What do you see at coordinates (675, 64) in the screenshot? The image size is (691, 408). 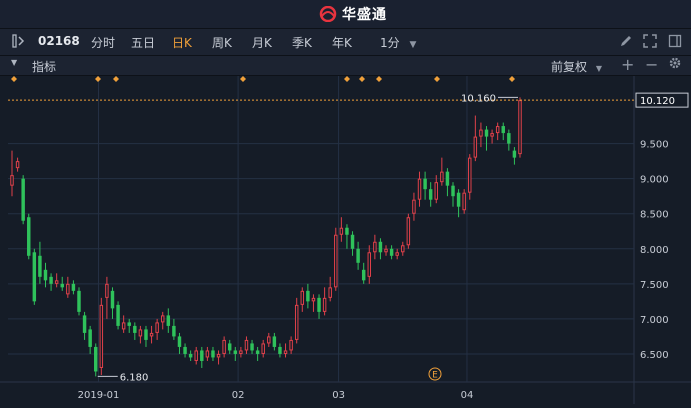 I see `settings-icon` at bounding box center [675, 64].